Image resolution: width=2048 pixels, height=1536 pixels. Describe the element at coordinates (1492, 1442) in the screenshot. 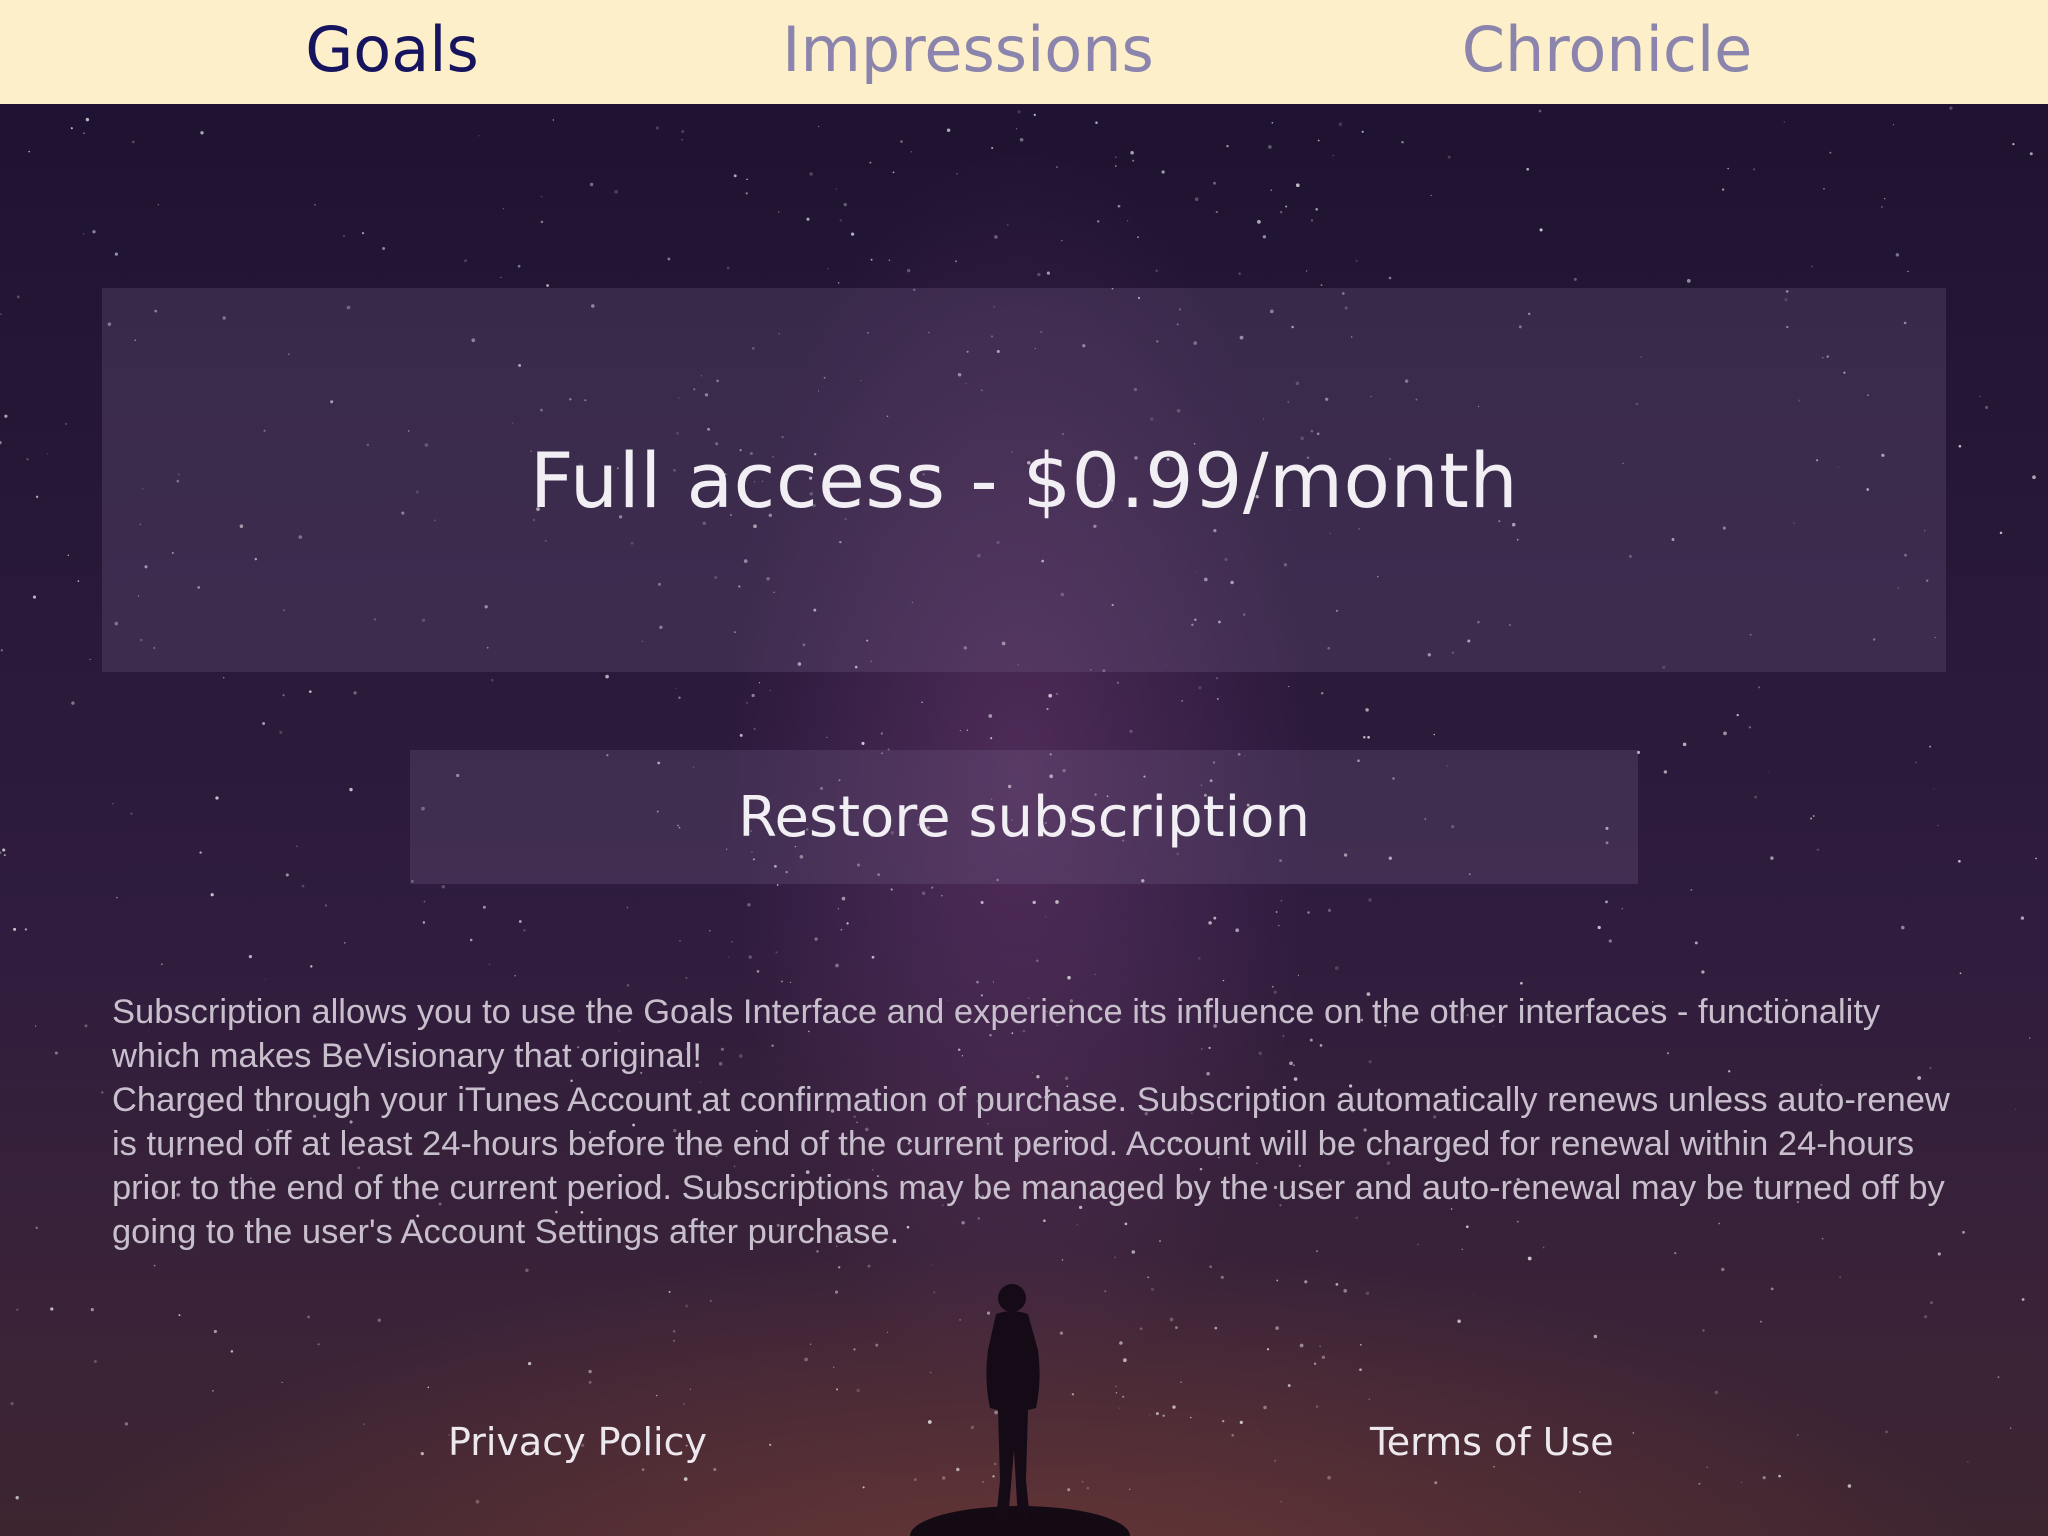

I see `terms-of-use-link: Terms of Use` at that location.